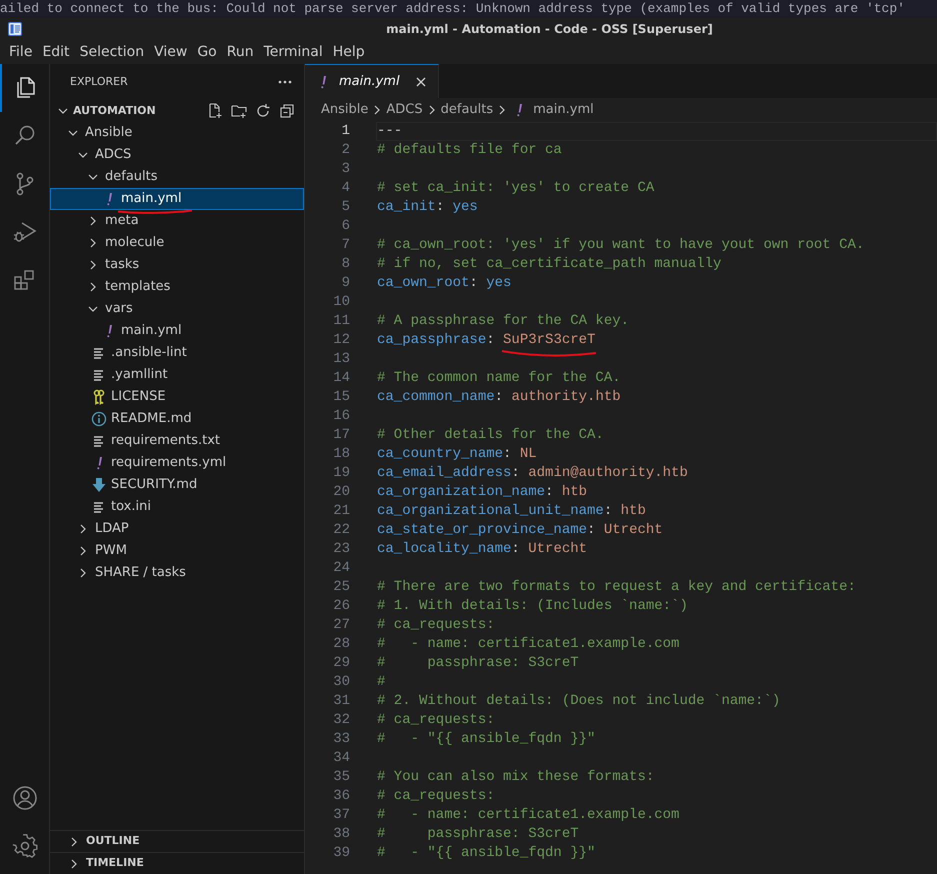 Image resolution: width=937 pixels, height=874 pixels. Describe the element at coordinates (293, 52) in the screenshot. I see `menu-item: Terminal` at that location.